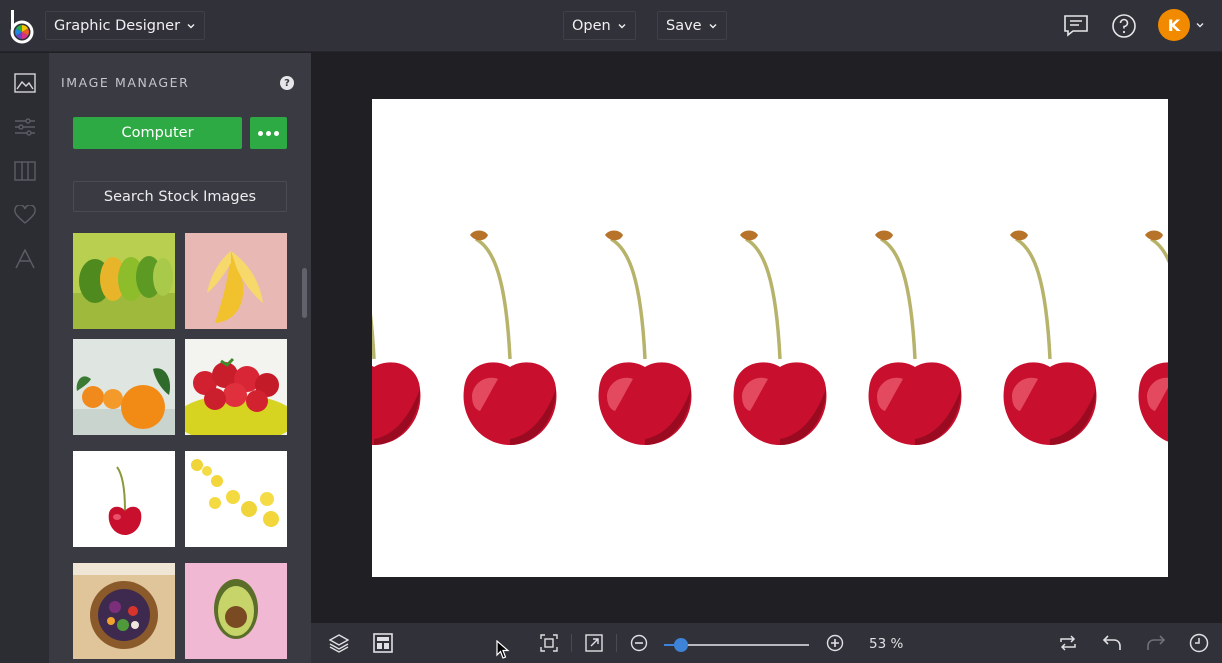 The height and width of the screenshot is (663, 1222). What do you see at coordinates (236, 611) in the screenshot?
I see `thumbnail-avocado` at bounding box center [236, 611].